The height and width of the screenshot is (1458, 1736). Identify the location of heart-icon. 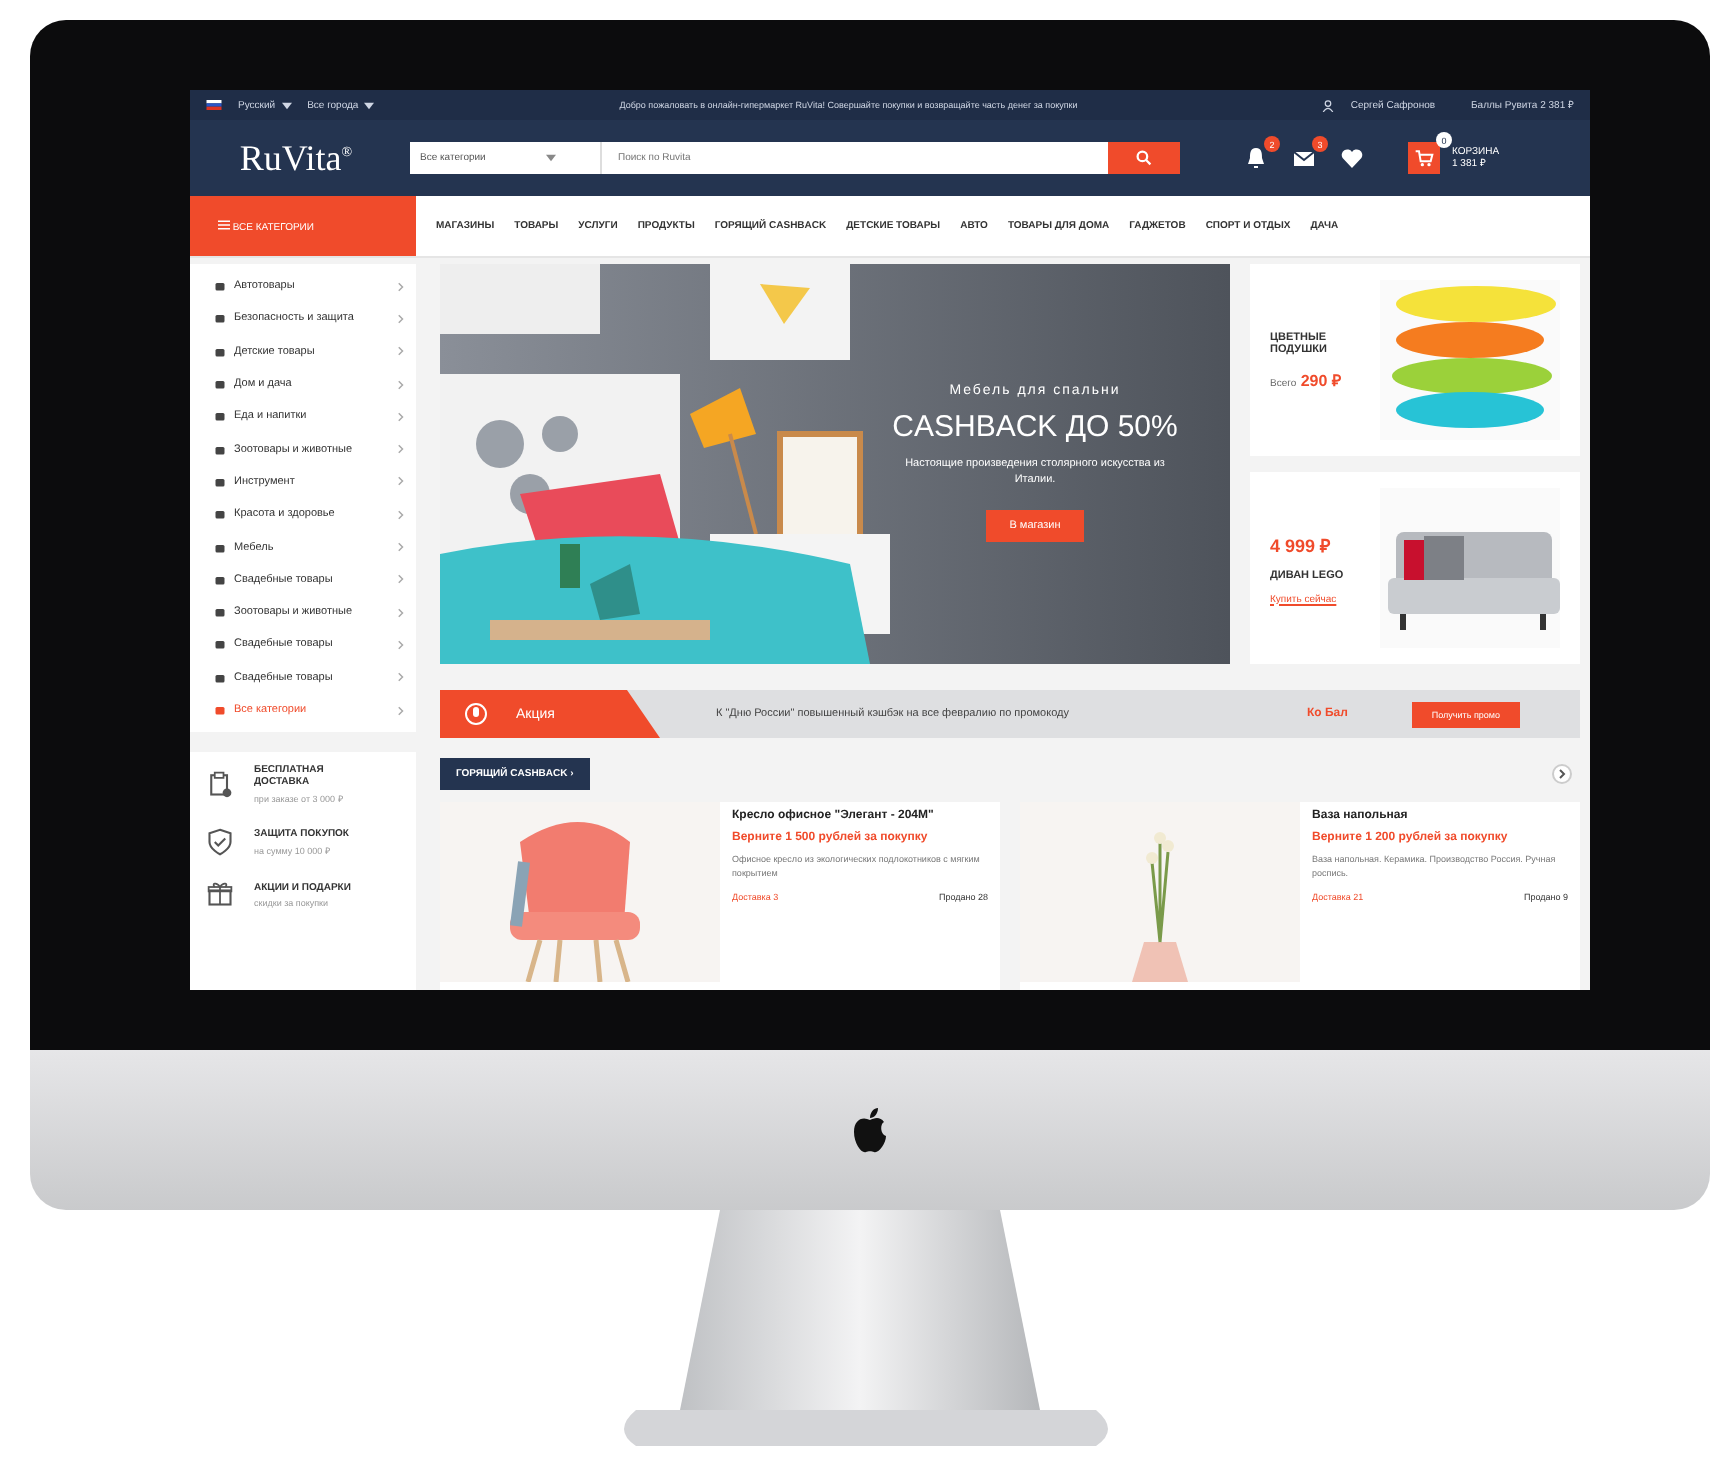
(1352, 158).